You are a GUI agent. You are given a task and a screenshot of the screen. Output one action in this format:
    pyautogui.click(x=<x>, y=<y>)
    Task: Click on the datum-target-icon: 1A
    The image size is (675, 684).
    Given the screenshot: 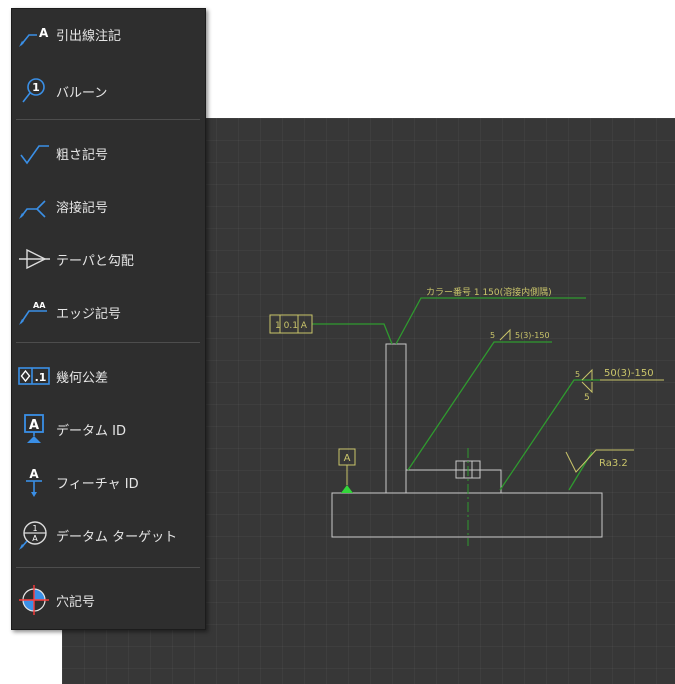 What is the action you would take?
    pyautogui.click(x=34, y=535)
    